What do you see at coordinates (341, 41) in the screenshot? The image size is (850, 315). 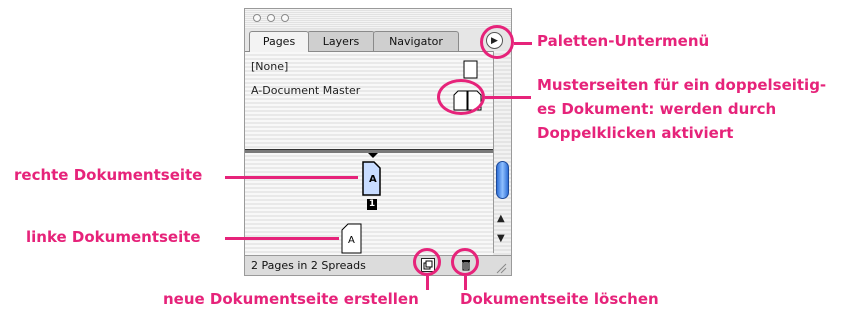 I see `tab-layers: Layers` at bounding box center [341, 41].